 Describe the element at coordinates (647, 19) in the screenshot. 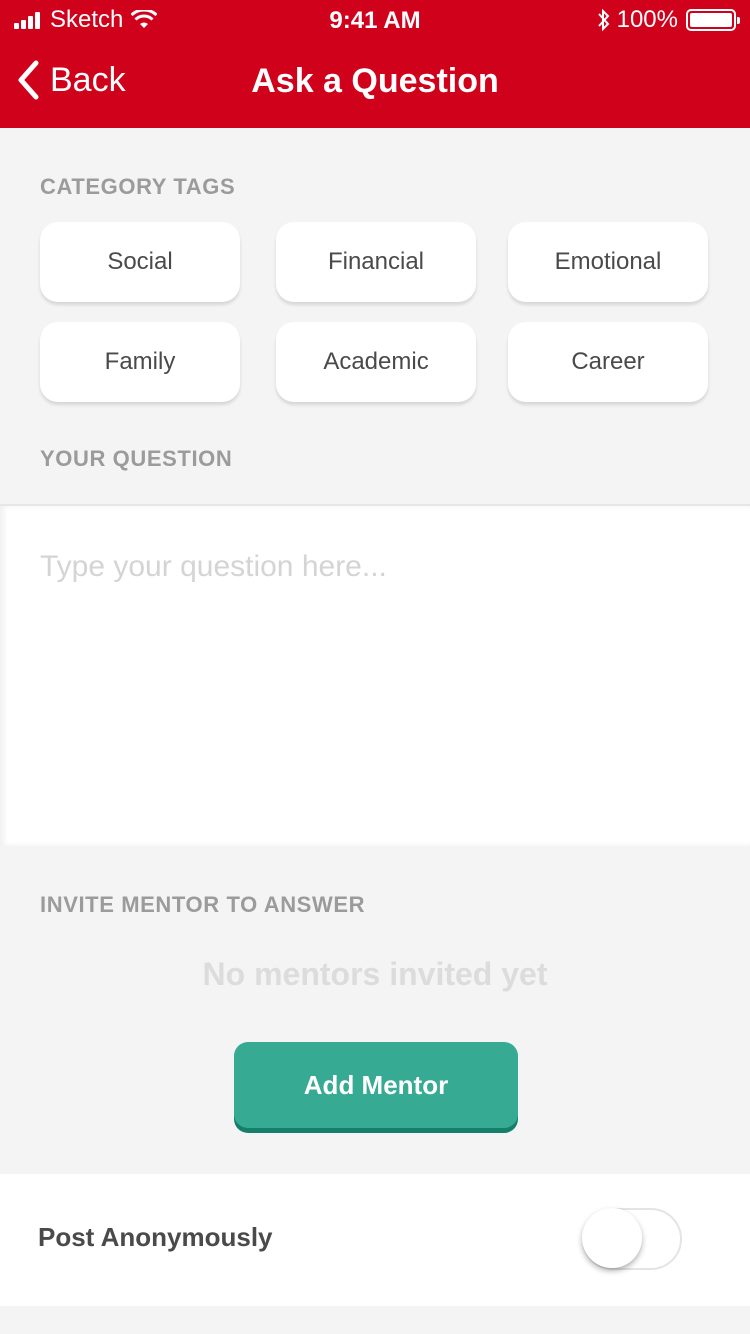

I see `battery-percent: 100%` at that location.